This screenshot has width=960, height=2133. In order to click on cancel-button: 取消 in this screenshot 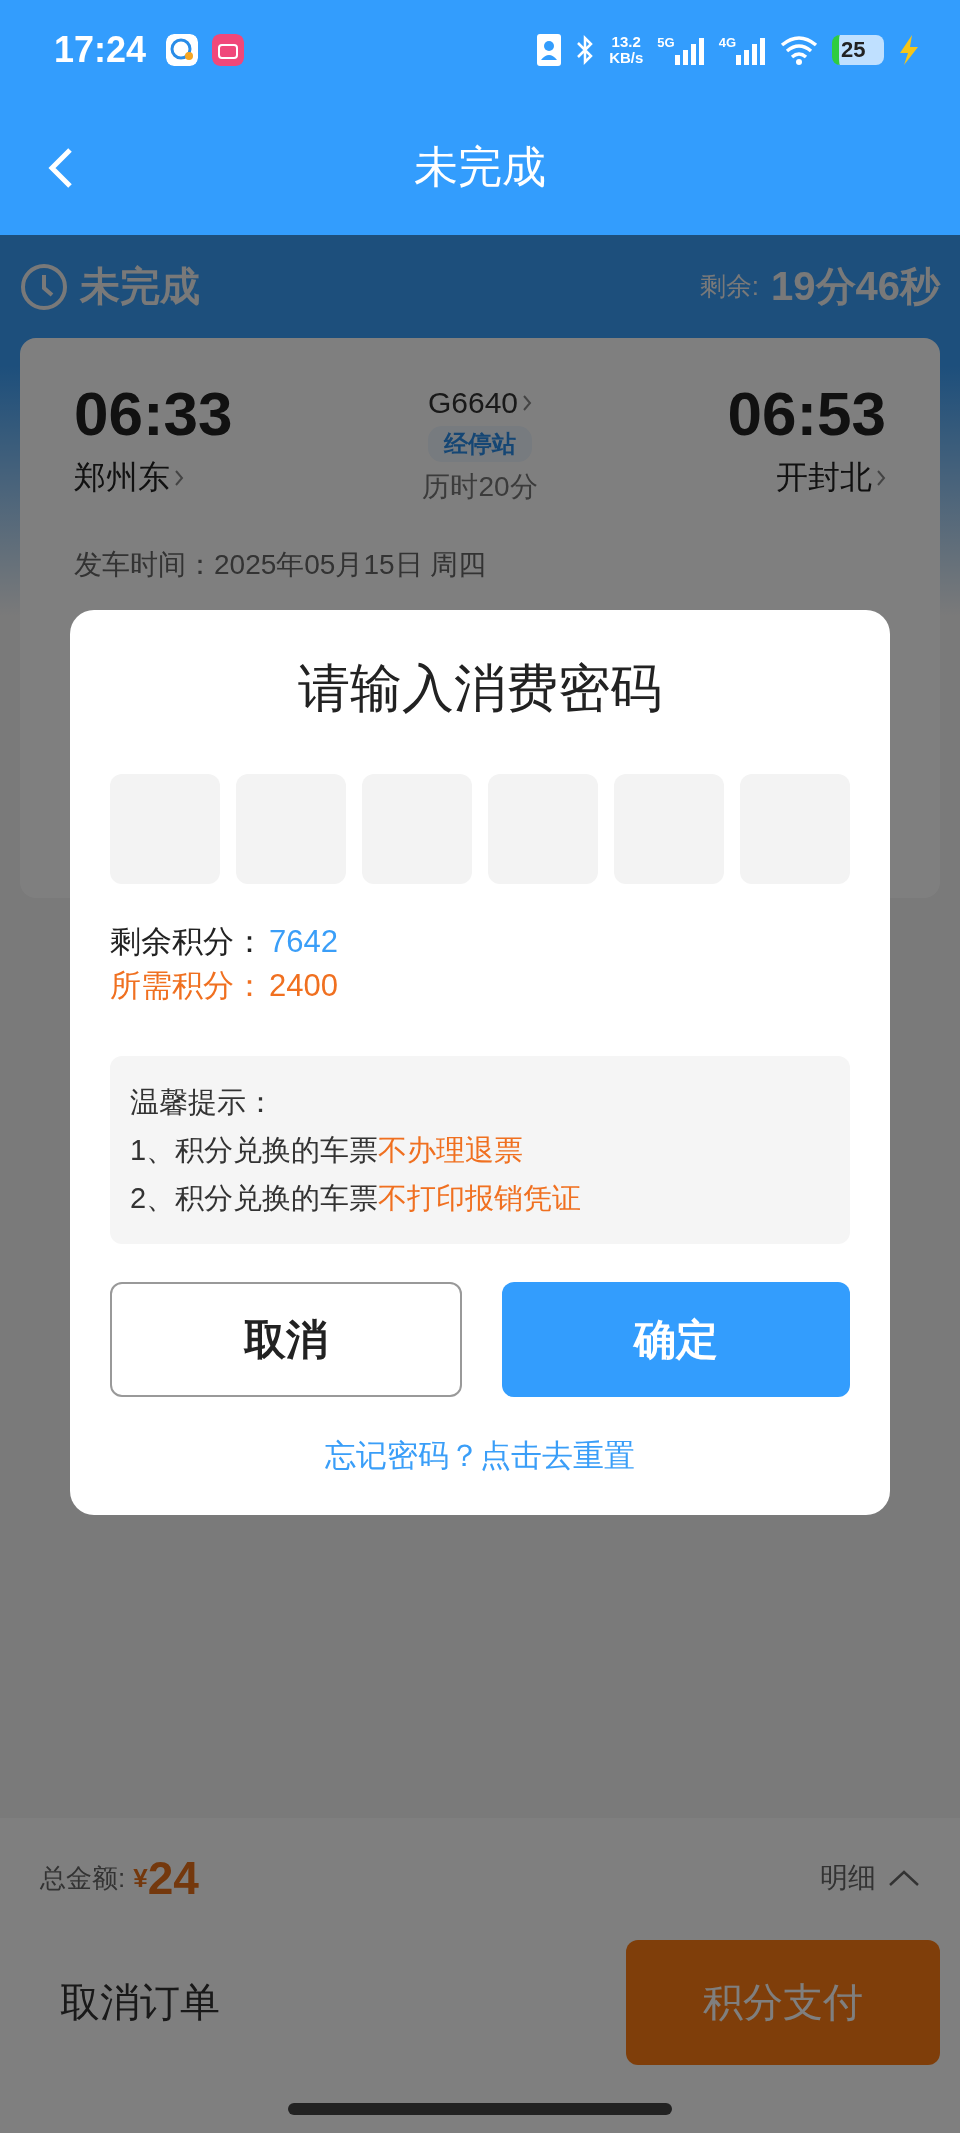, I will do `click(286, 1339)`.